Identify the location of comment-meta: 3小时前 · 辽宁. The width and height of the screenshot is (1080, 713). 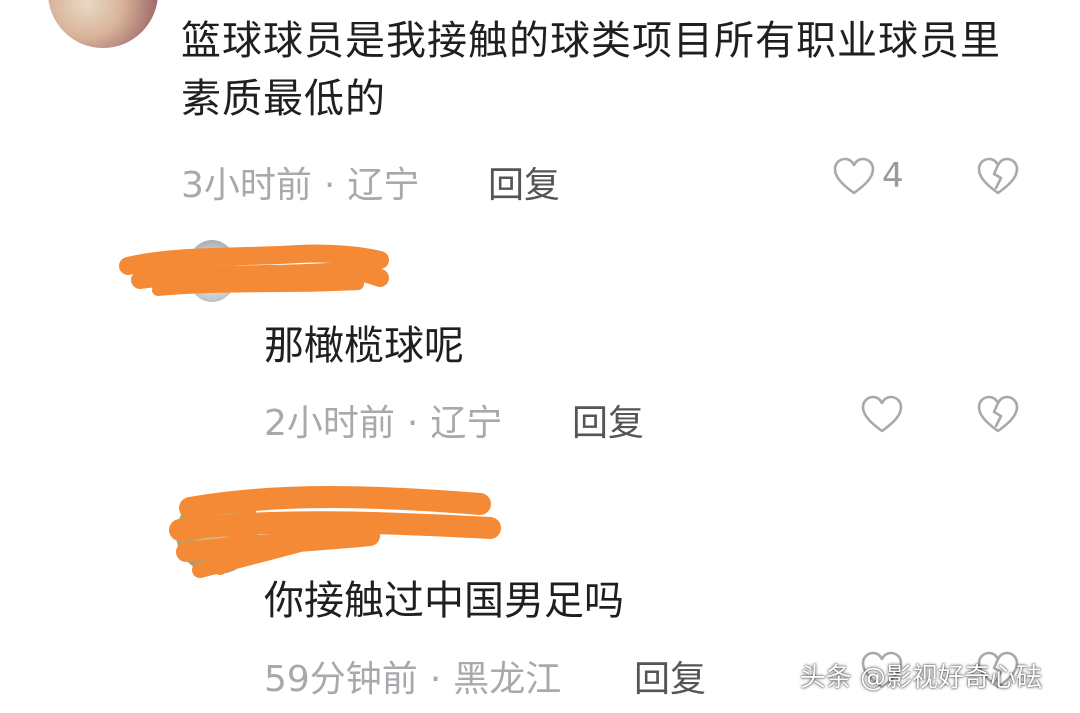
(300, 185).